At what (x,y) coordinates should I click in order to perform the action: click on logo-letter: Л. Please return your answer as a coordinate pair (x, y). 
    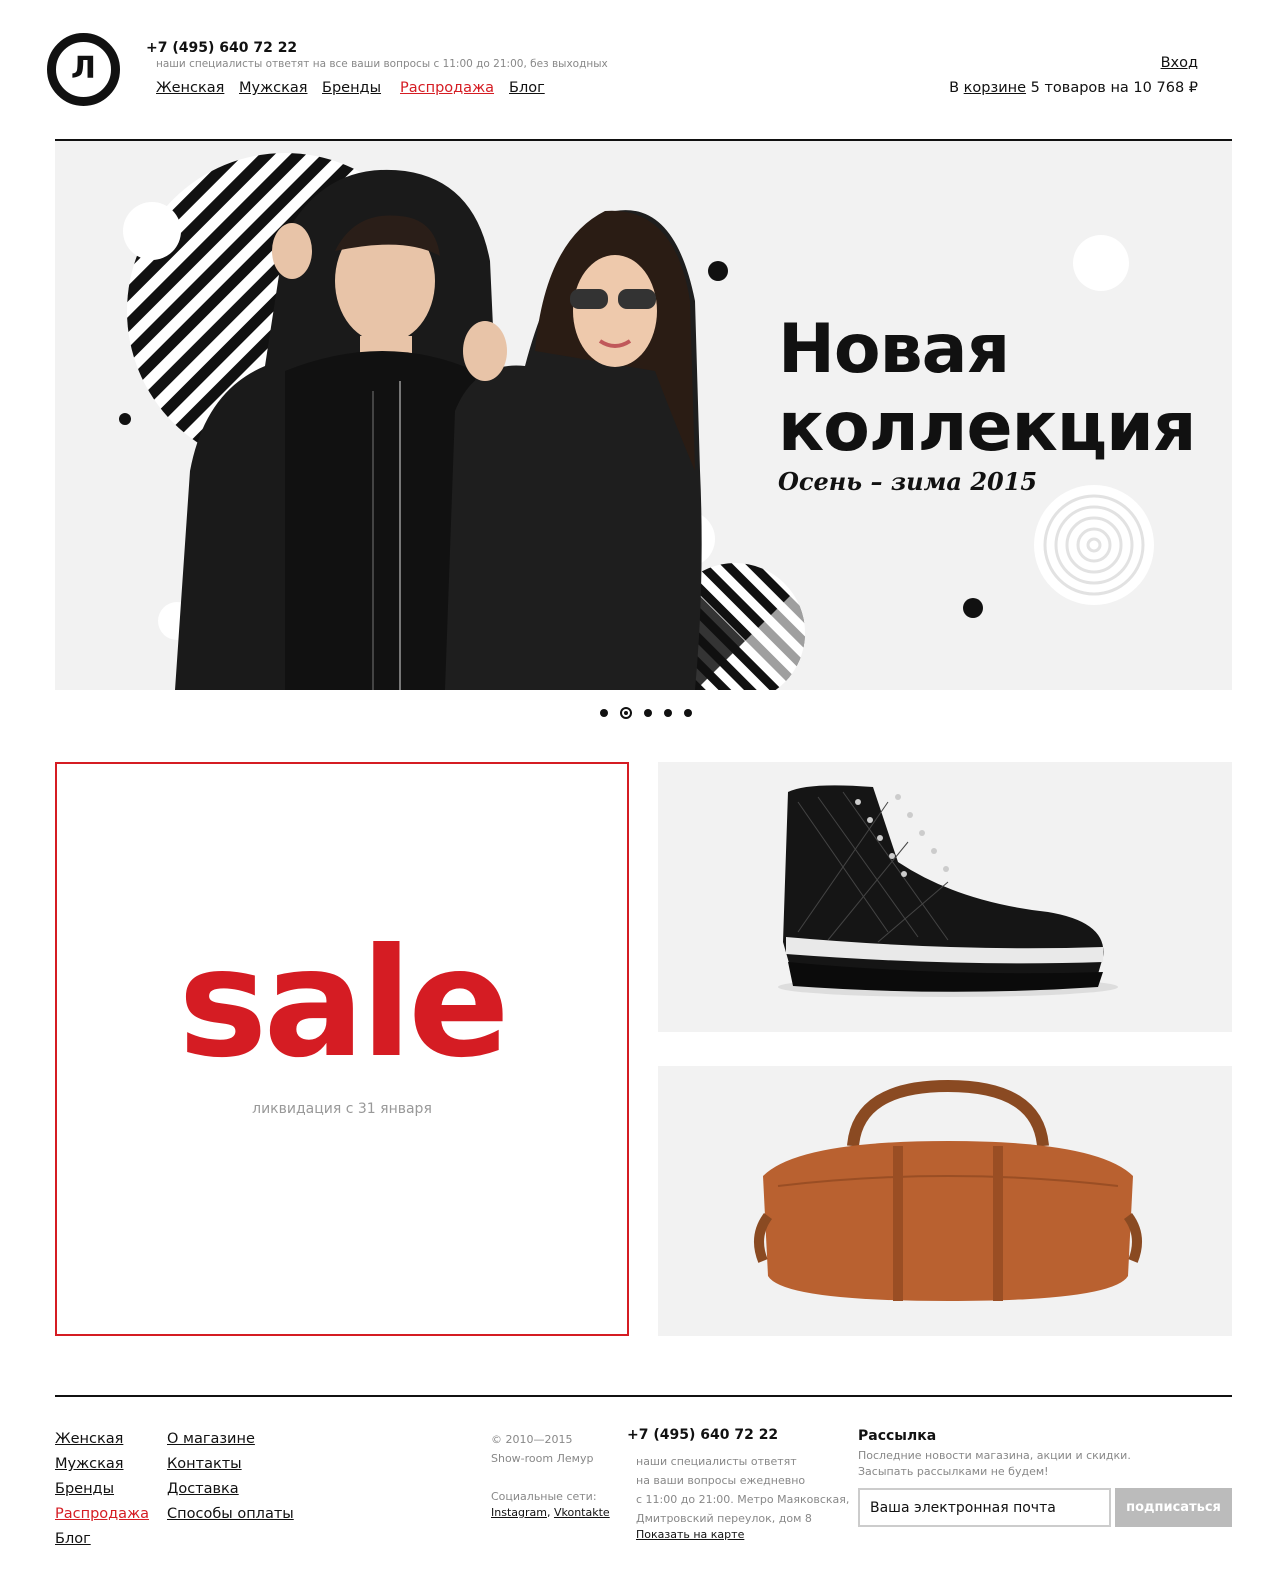
    Looking at the image, I should click on (83, 68).